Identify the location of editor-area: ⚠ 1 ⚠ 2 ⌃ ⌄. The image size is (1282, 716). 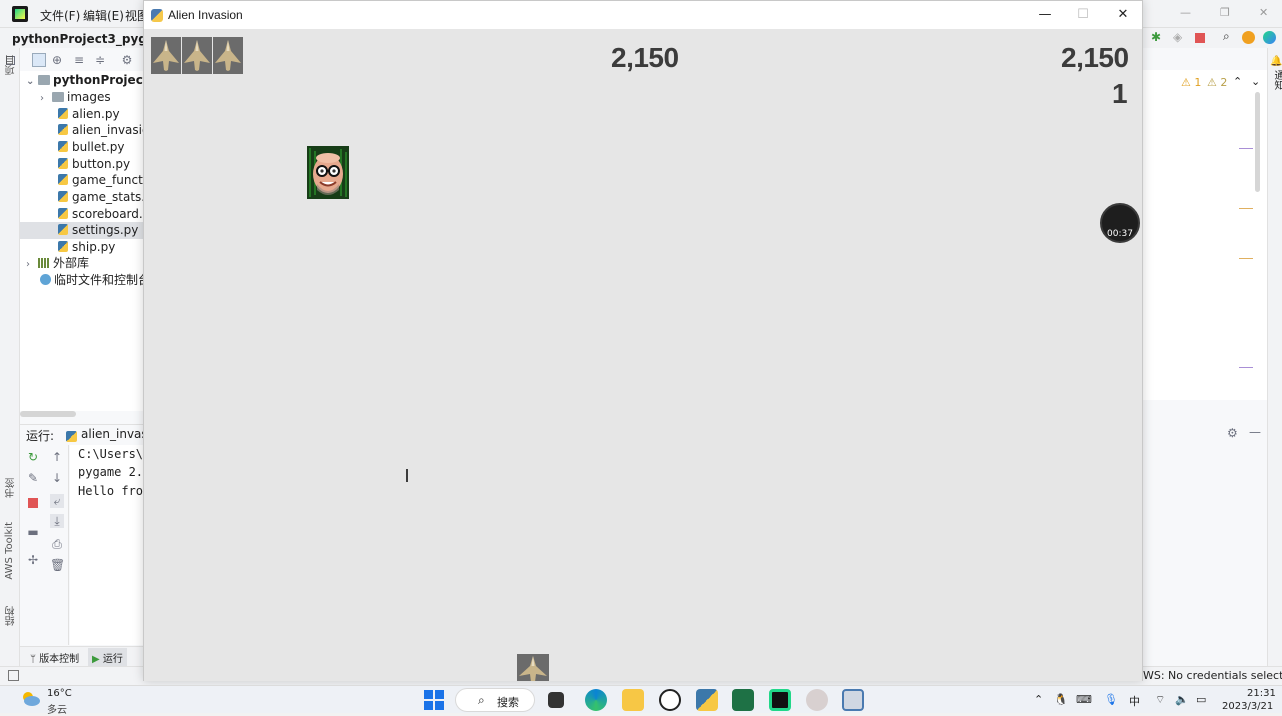
(1205, 235).